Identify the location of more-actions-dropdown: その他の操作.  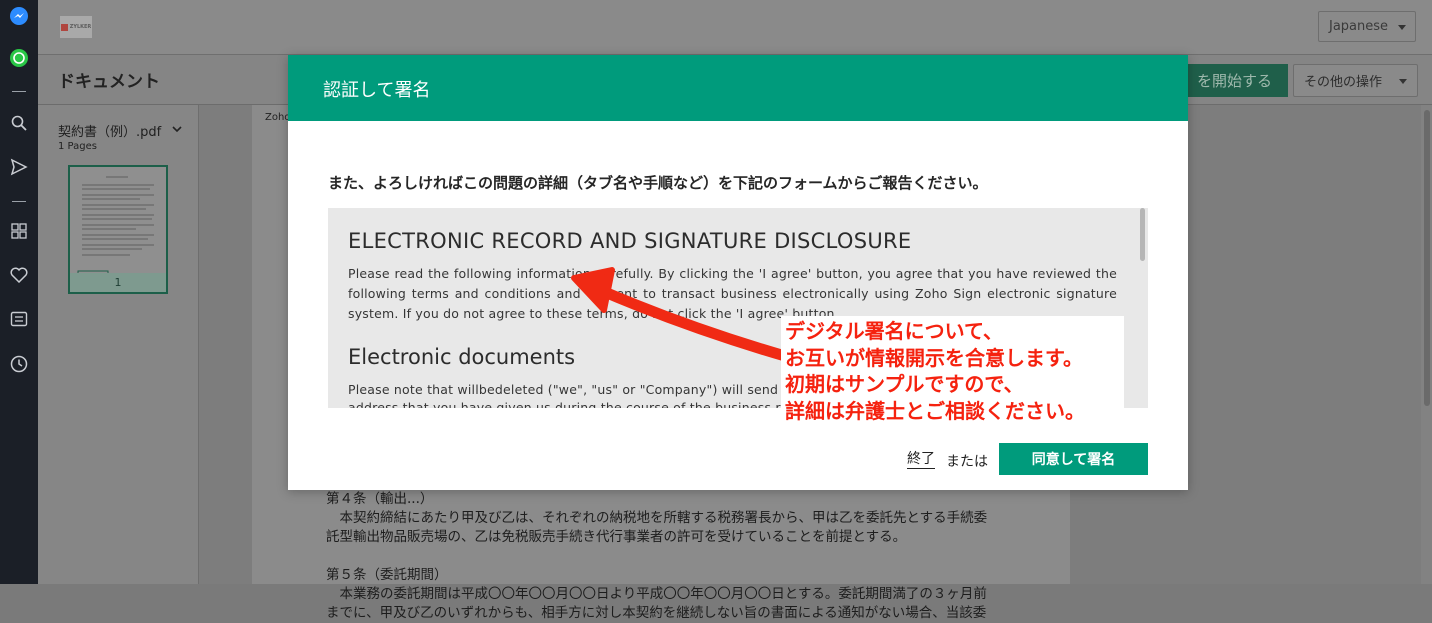
(1355, 80).